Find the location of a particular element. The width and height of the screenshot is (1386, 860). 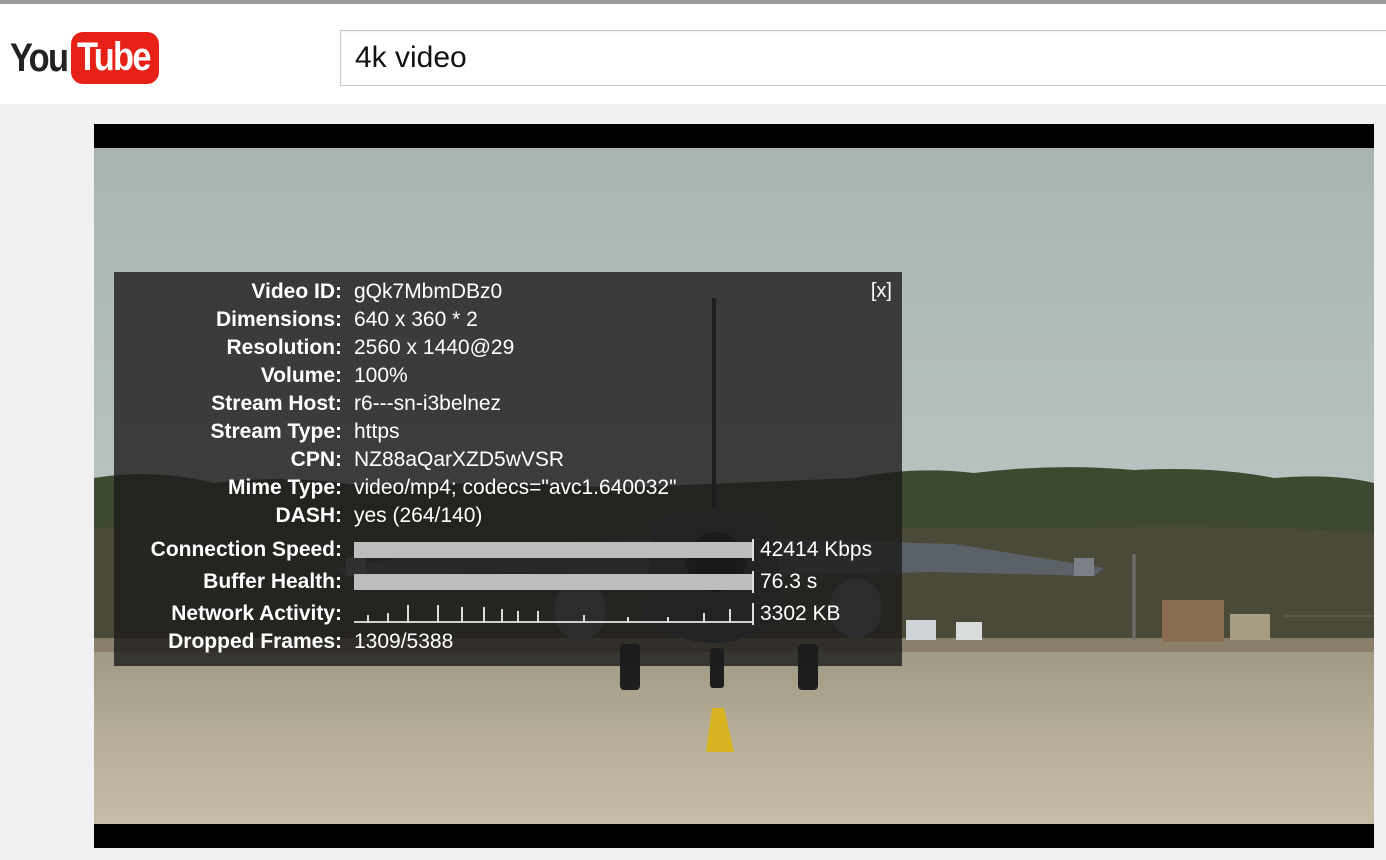

stat-row-dash: DASH: yes (264/140) is located at coordinates (298, 516).